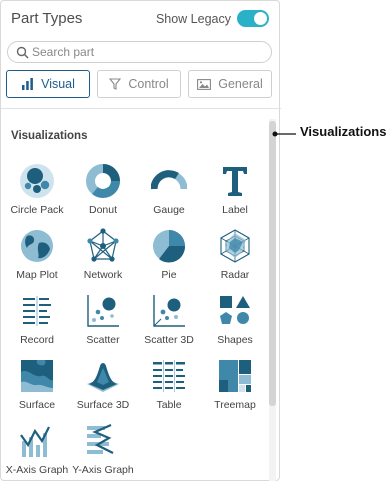 Image resolution: width=390 pixels, height=481 pixels. Describe the element at coordinates (37, 405) in the screenshot. I see `part-label: Surface` at that location.